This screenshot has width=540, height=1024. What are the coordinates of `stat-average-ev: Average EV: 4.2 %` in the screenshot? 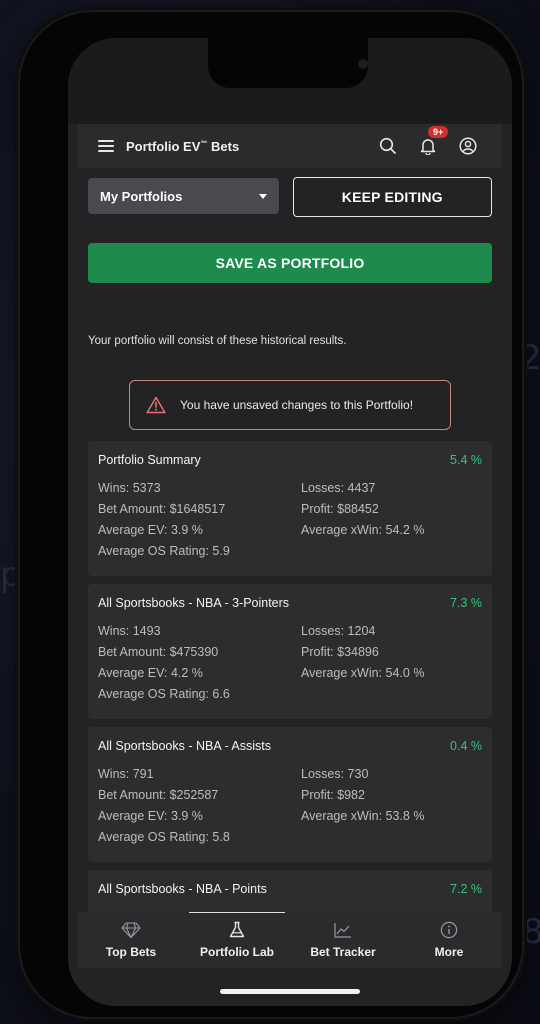 It's located at (150, 673).